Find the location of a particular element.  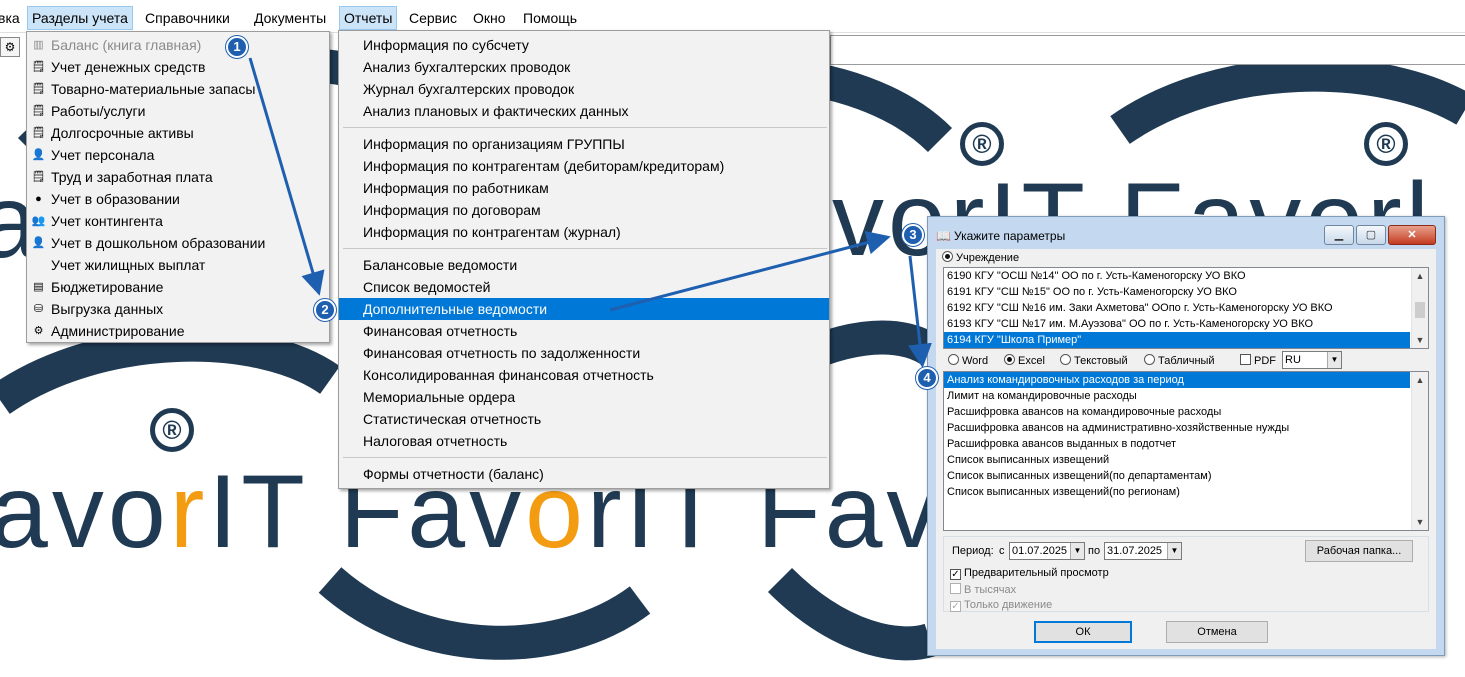

step-badge-2: 2 is located at coordinates (325, 310).